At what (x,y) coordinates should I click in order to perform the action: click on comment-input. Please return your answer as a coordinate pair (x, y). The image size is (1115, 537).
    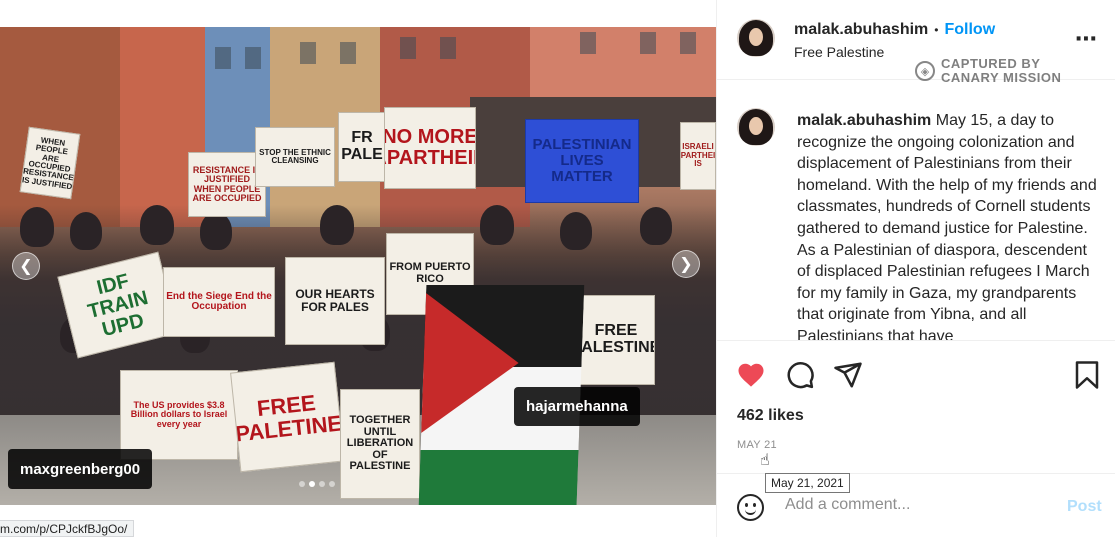
    Looking at the image, I should click on (910, 505).